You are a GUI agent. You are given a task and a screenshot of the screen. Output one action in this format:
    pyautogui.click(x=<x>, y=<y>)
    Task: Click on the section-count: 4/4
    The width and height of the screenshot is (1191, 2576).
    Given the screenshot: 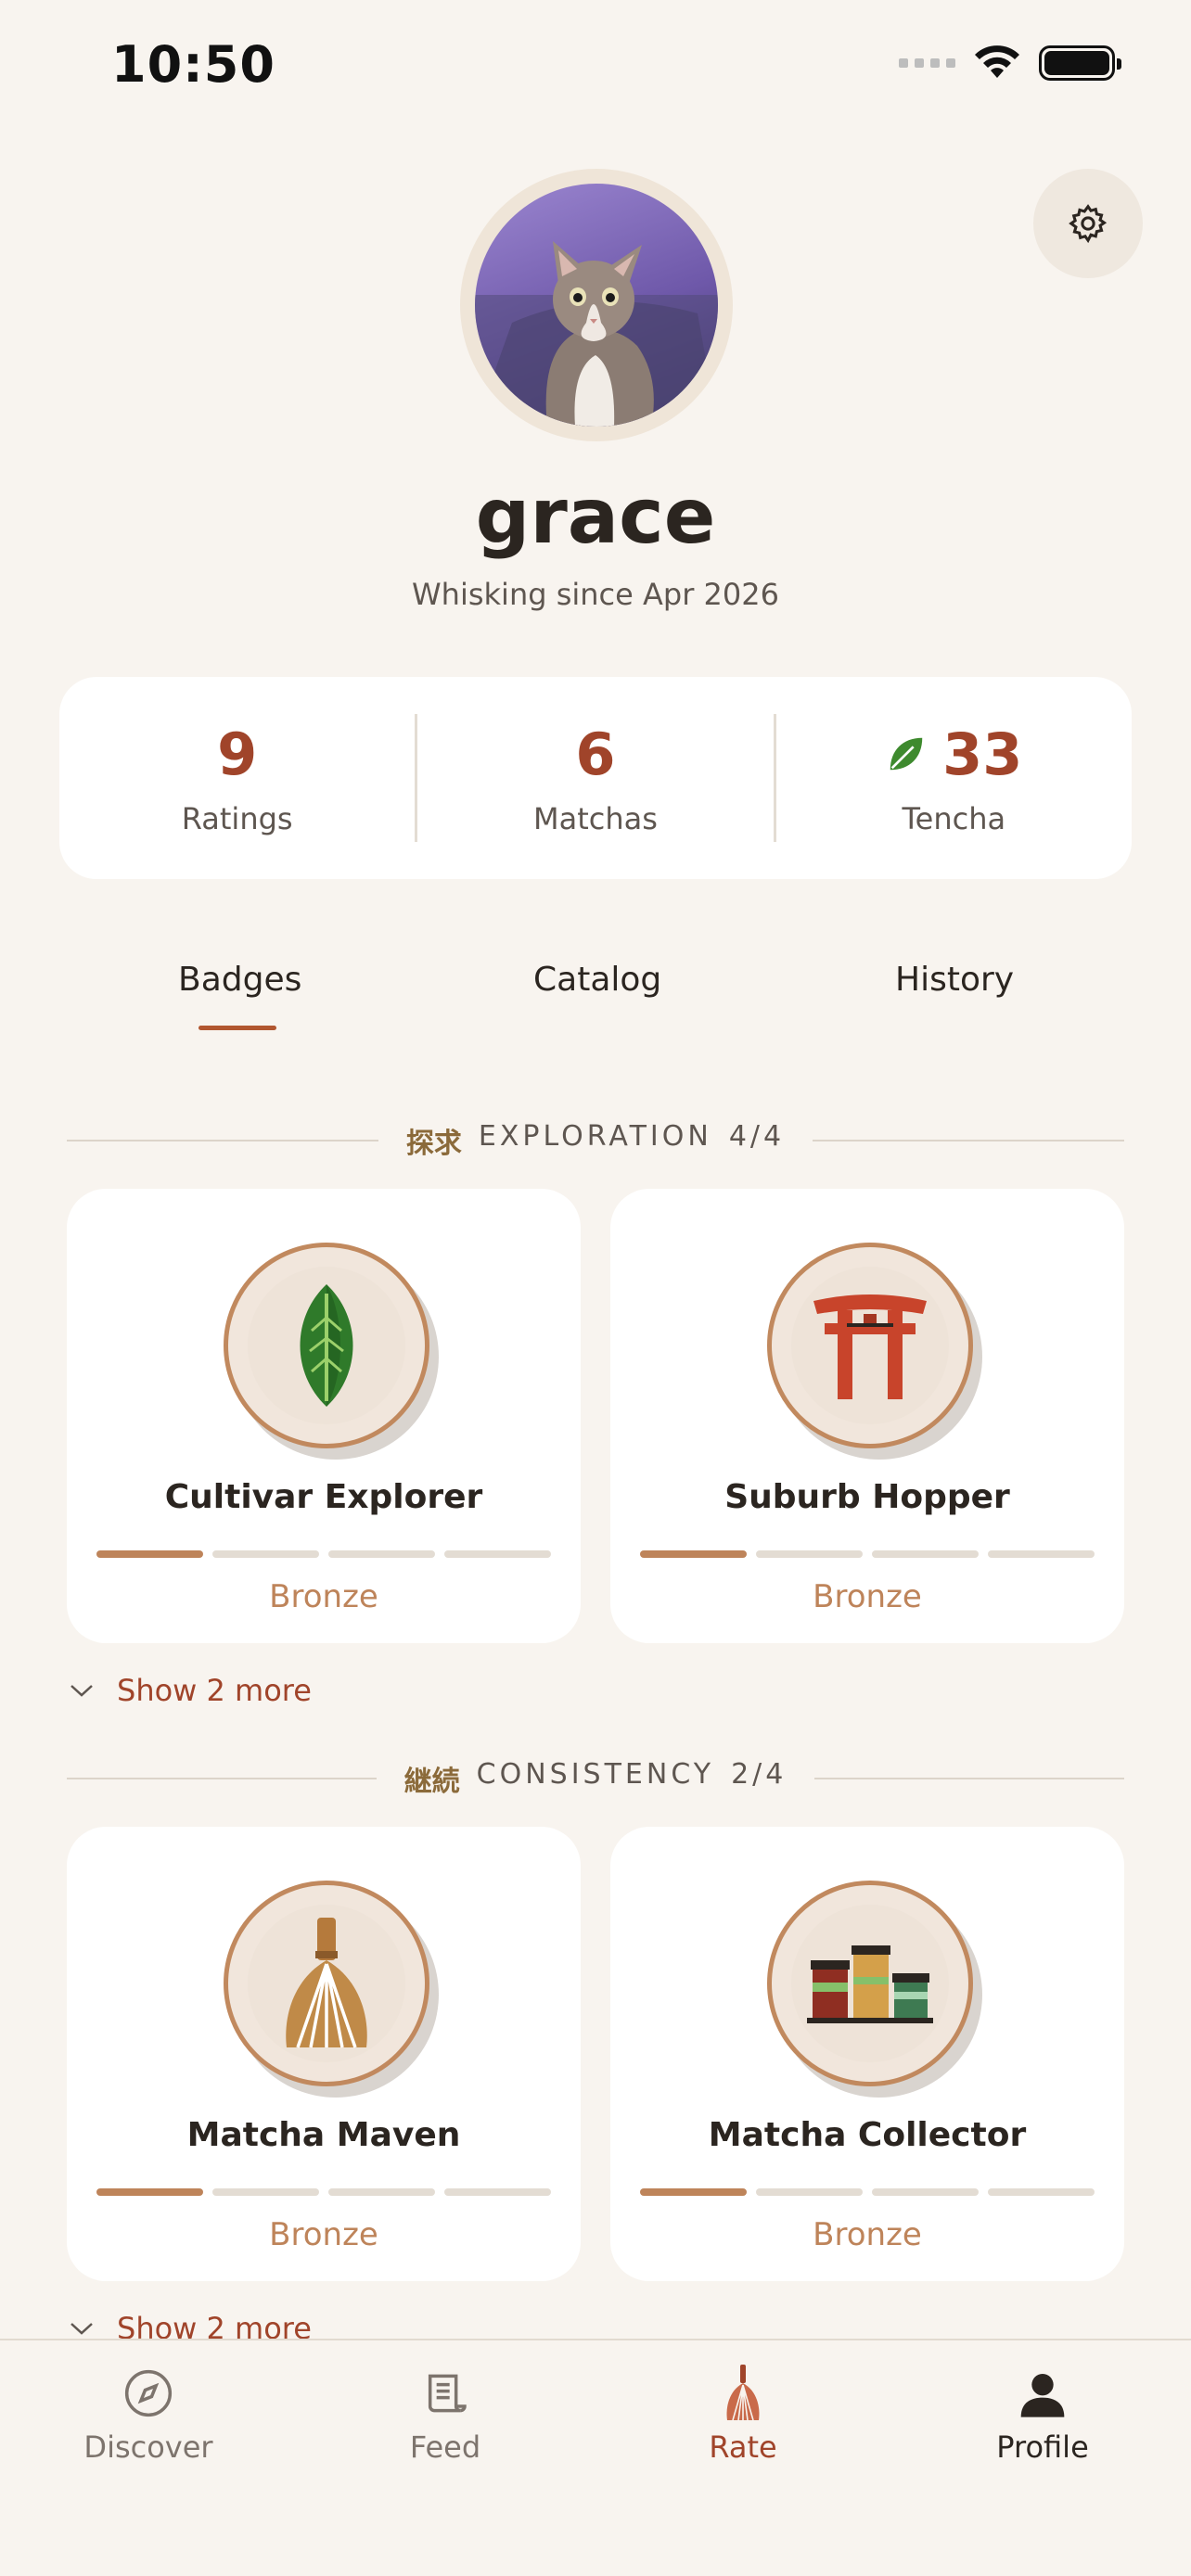 What is the action you would take?
    pyautogui.click(x=757, y=1136)
    